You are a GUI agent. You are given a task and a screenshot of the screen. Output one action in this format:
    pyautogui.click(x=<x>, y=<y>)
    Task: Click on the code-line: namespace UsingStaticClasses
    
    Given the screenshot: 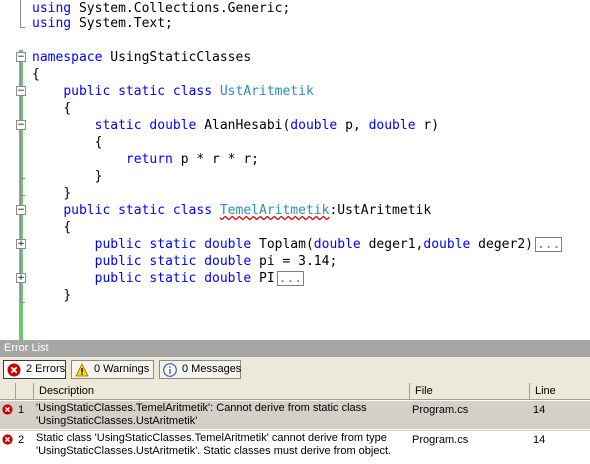 What is the action you would take?
    pyautogui.click(x=141, y=57)
    